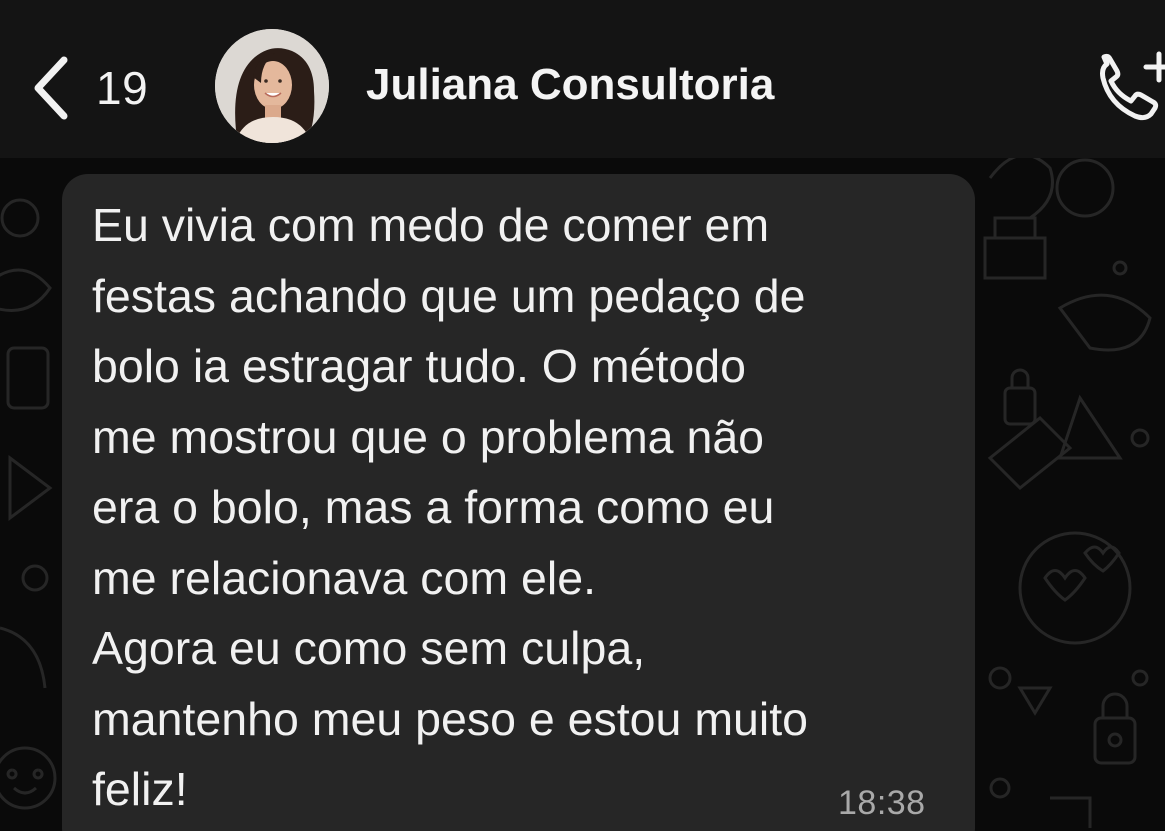 The height and width of the screenshot is (831, 1165). Describe the element at coordinates (882, 803) in the screenshot. I see `message-timestamp: 18:38` at that location.